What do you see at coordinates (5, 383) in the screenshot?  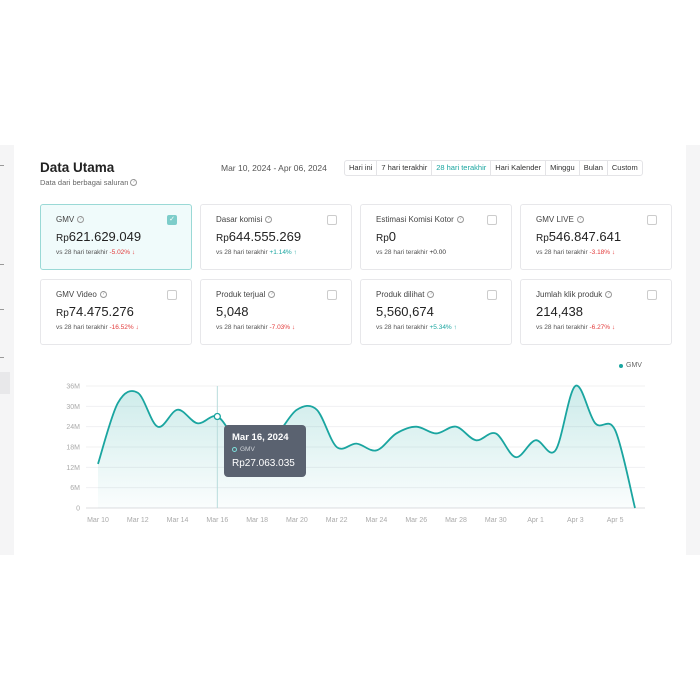 I see `sidebar-scroll-handle` at bounding box center [5, 383].